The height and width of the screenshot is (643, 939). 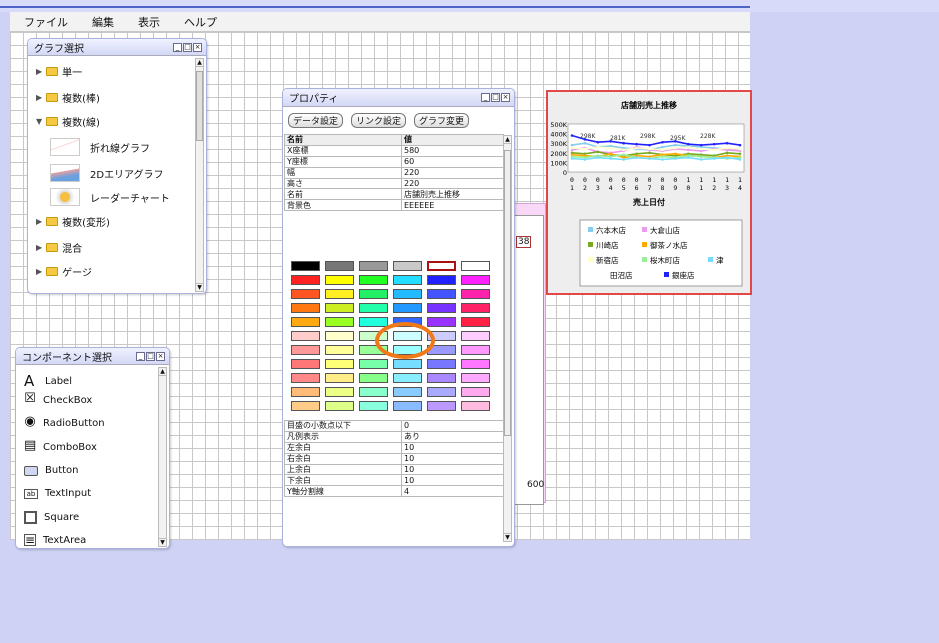 I want to click on property-value: 220, so click(x=452, y=183).